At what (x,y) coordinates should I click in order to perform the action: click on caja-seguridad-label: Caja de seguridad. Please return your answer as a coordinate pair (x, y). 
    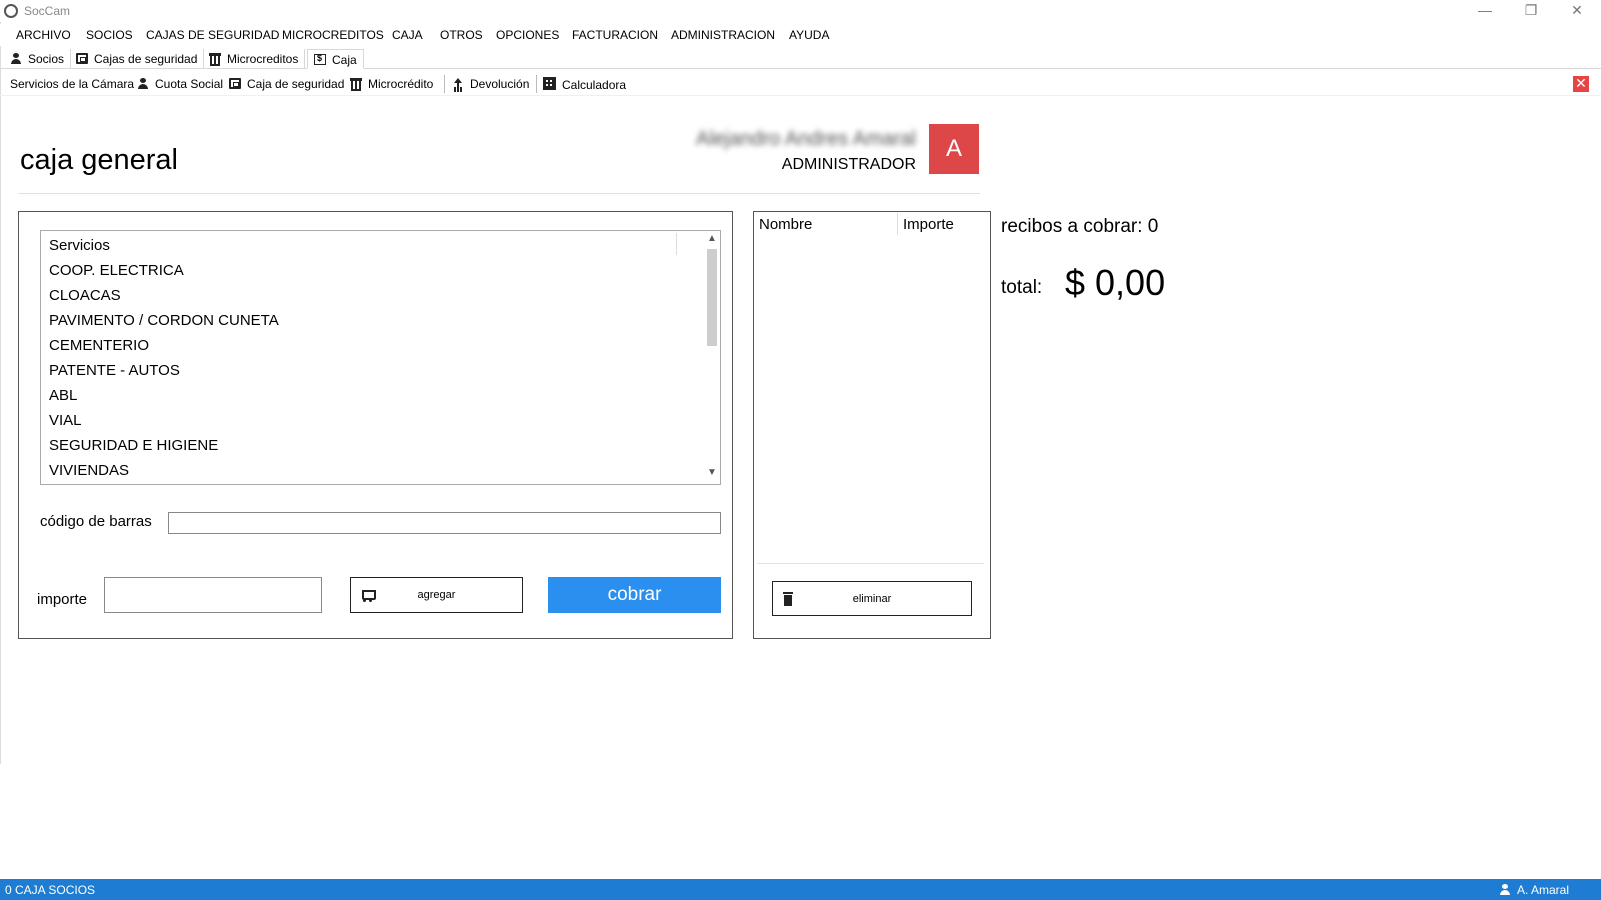
    Looking at the image, I should click on (296, 84).